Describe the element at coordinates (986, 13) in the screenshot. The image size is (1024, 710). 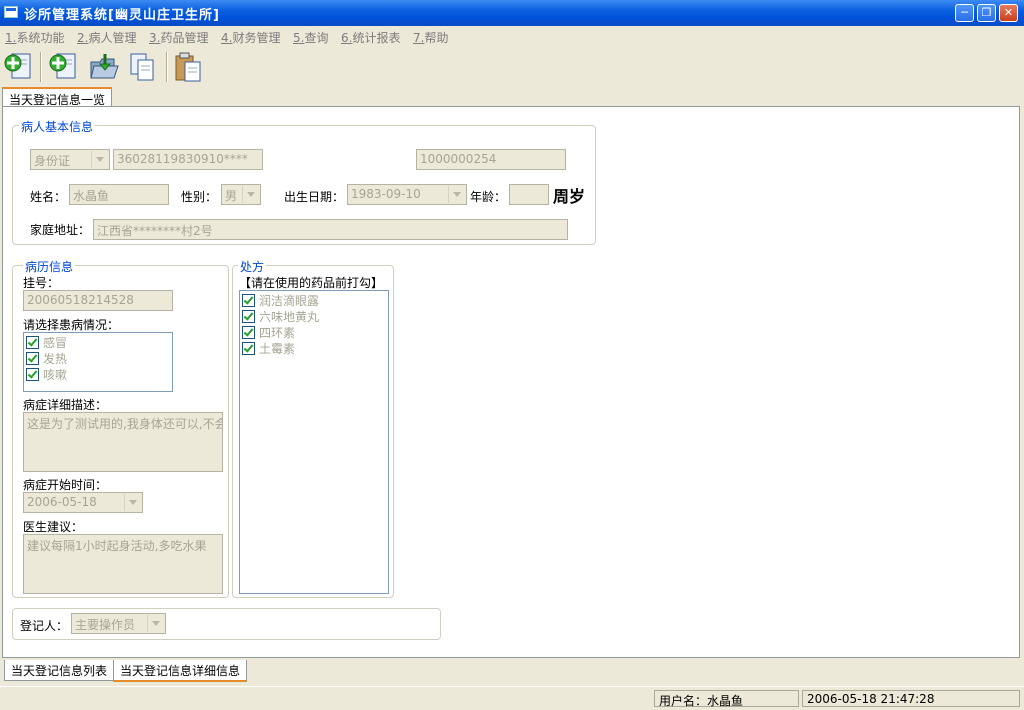
I see `restore-button: ❐` at that location.